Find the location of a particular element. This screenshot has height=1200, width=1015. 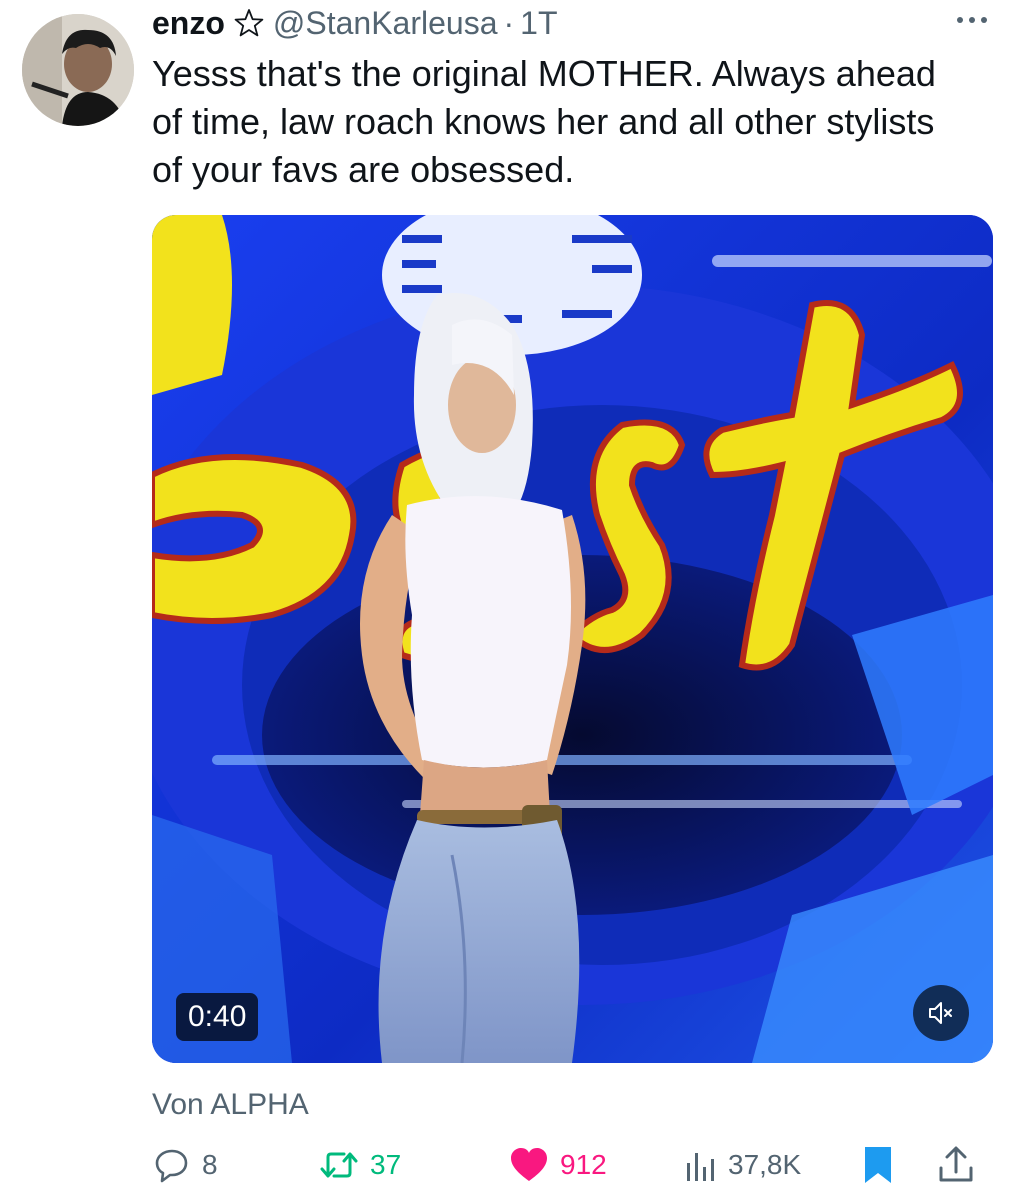

share-upload-icon is located at coordinates (956, 1165).